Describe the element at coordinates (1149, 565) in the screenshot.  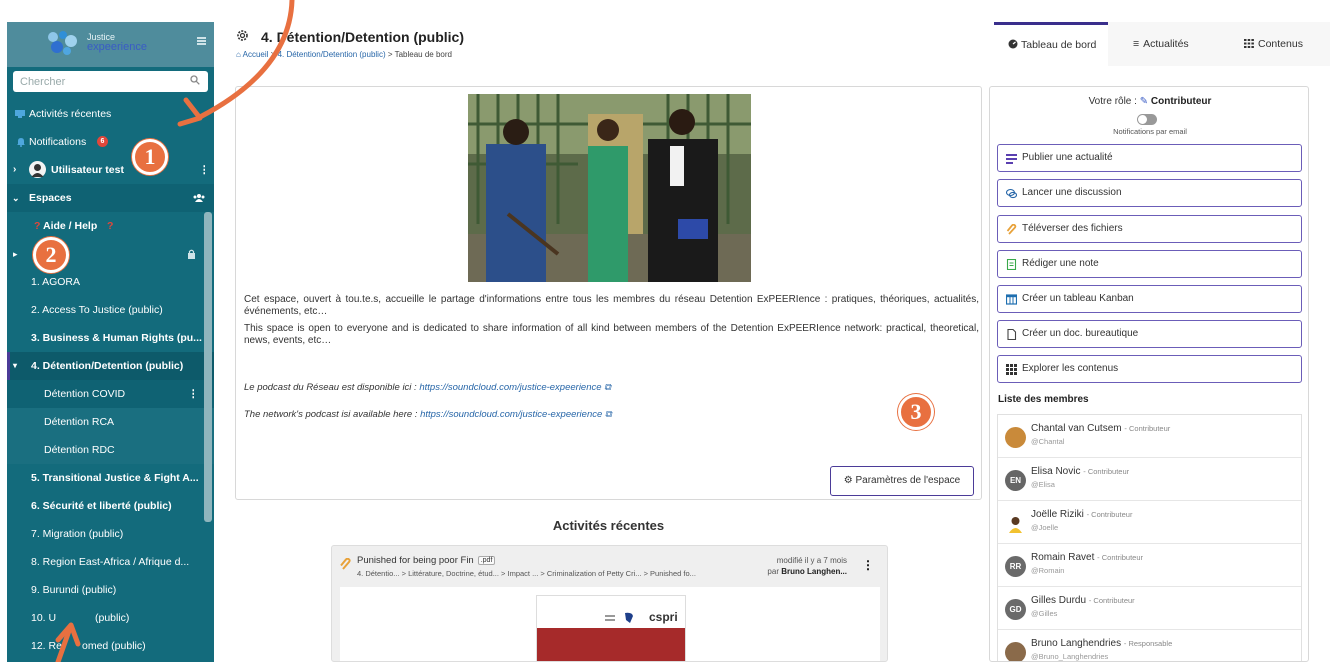
I see `member-row: RR Romain Ravet - Contributeur @Romain` at that location.